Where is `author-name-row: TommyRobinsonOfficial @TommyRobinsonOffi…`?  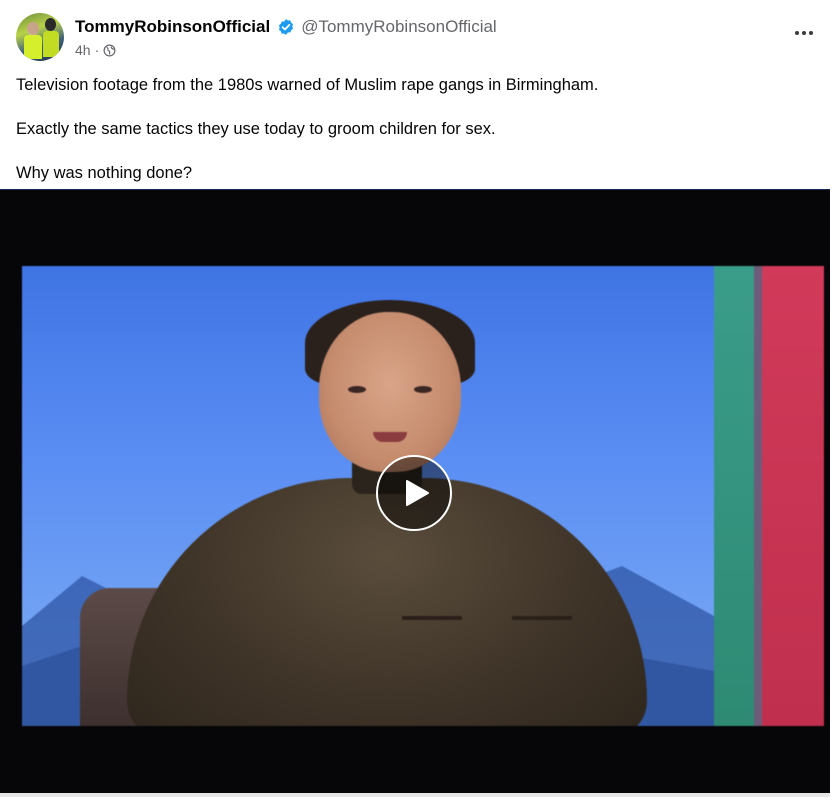
author-name-row: TommyRobinsonOfficial @TommyRobinsonOffi… is located at coordinates (286, 27).